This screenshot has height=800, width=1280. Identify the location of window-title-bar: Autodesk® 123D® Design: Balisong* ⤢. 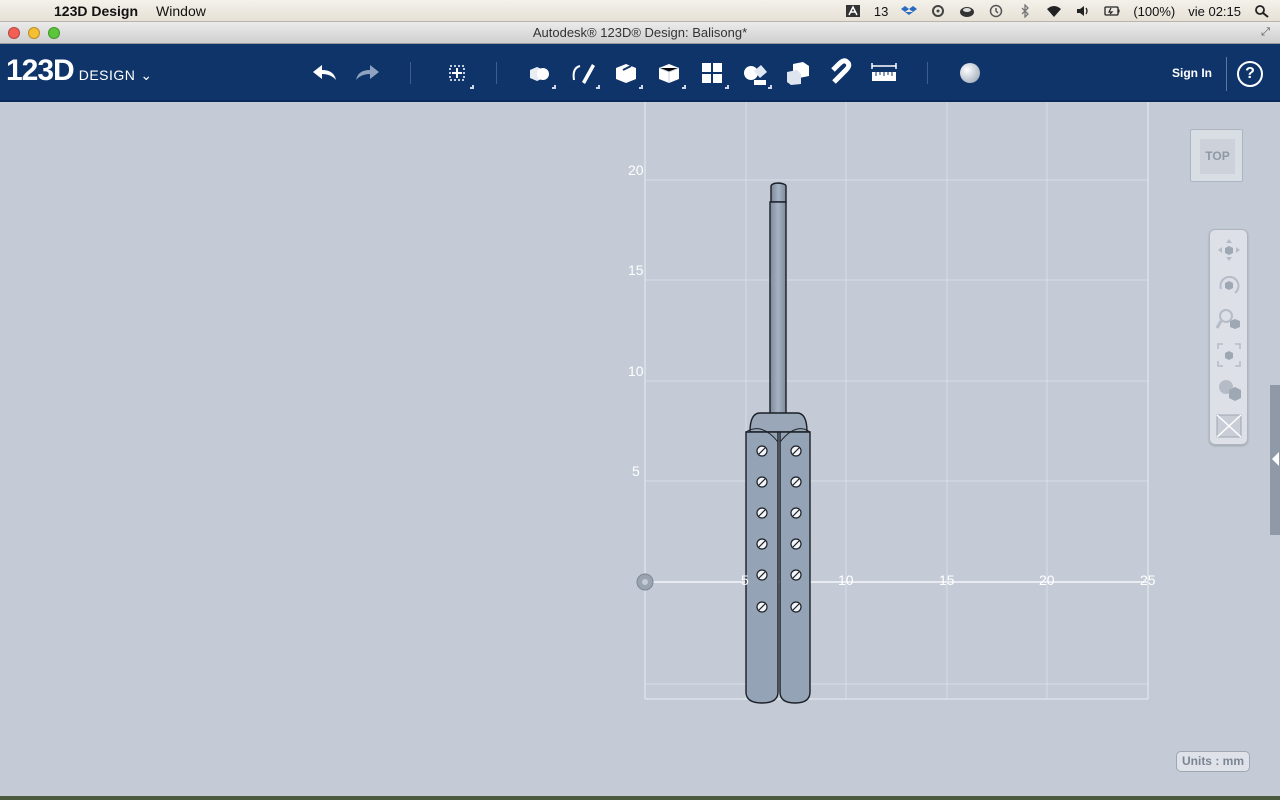
(640, 33).